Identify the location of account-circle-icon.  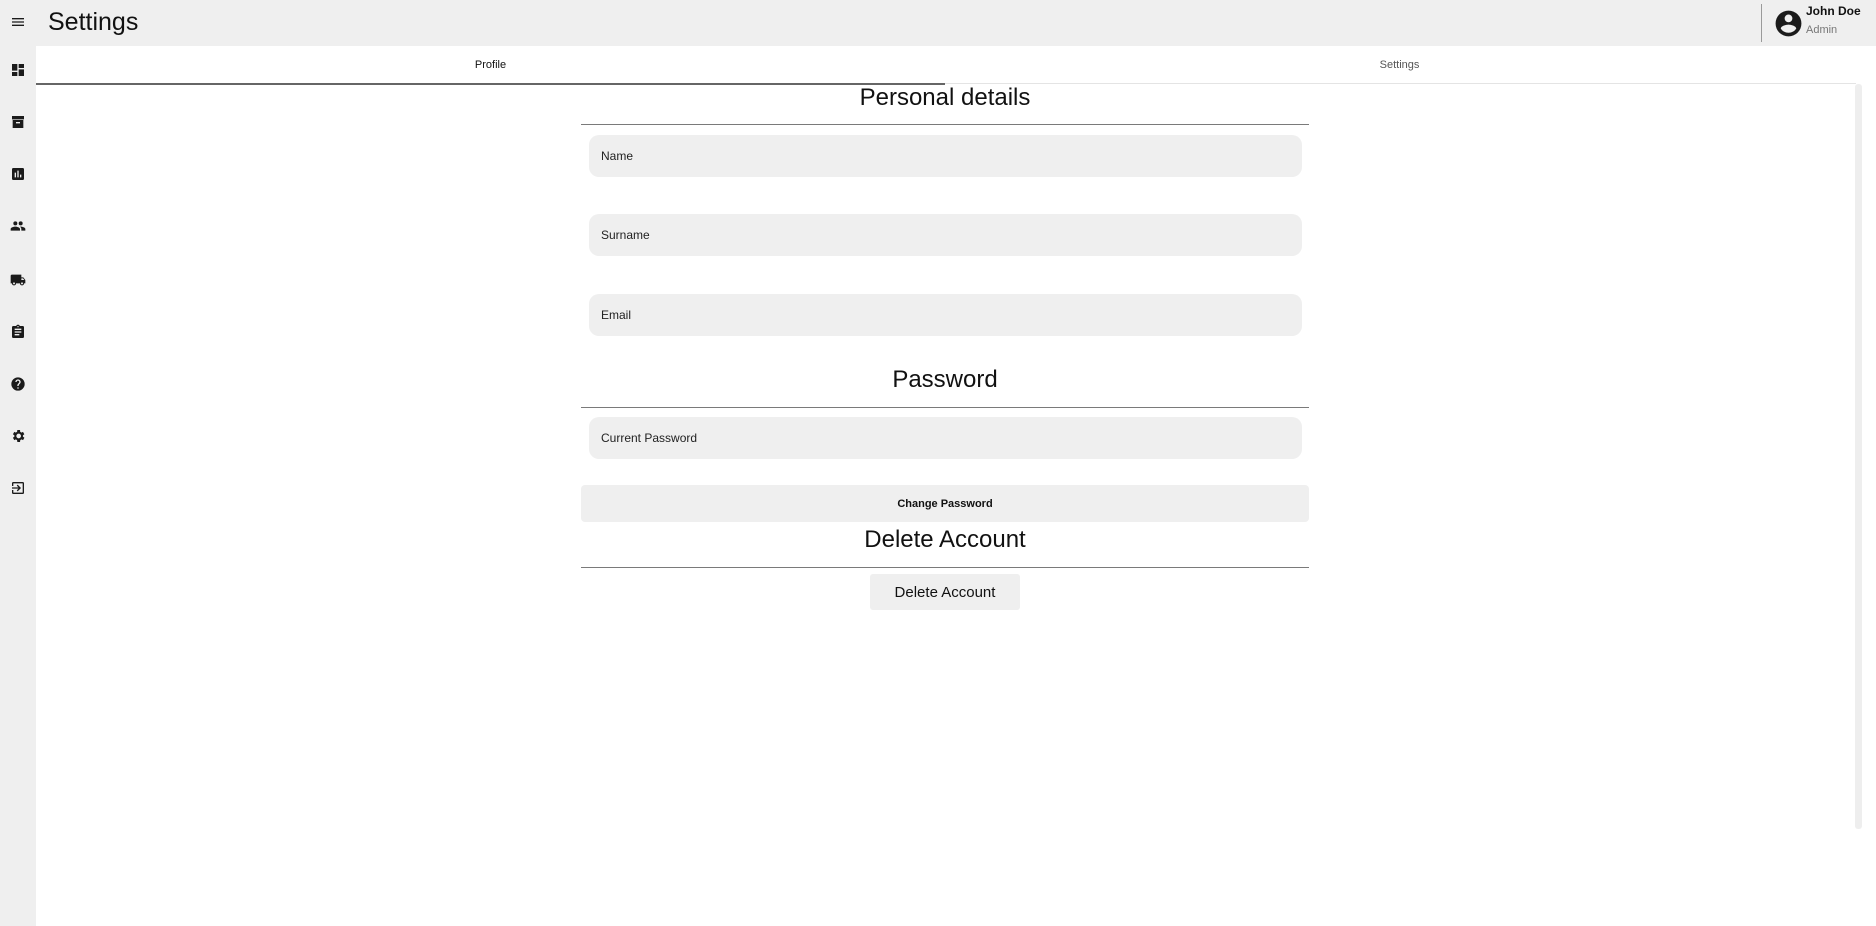
(1788, 23).